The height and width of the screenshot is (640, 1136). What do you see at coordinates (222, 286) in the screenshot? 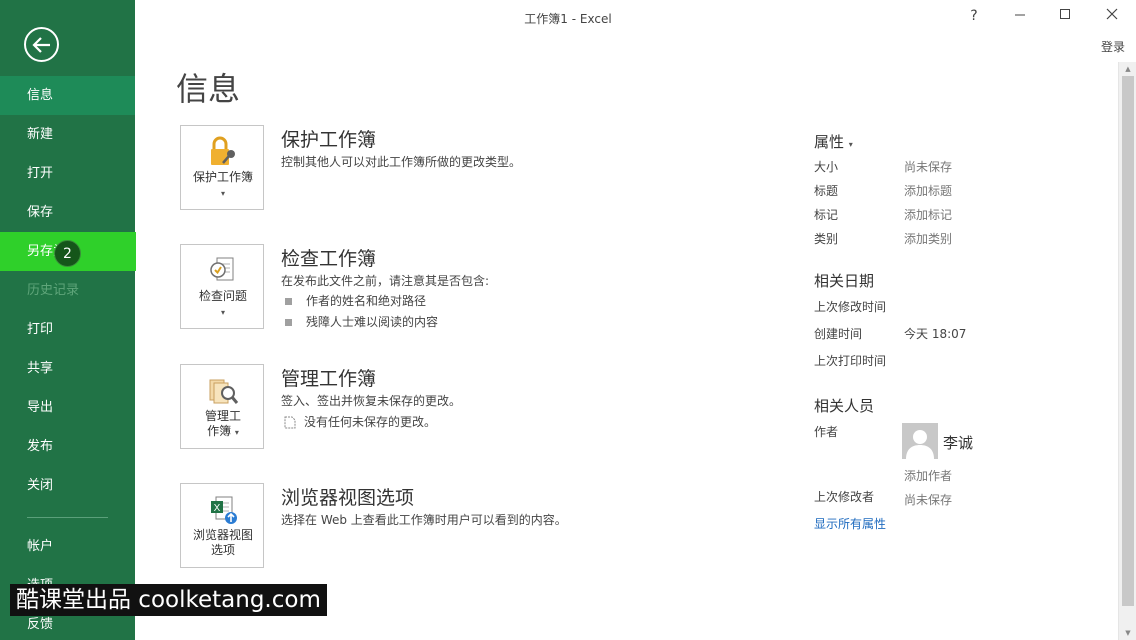
I see `check-issues-button: 检查问题 ▾` at bounding box center [222, 286].